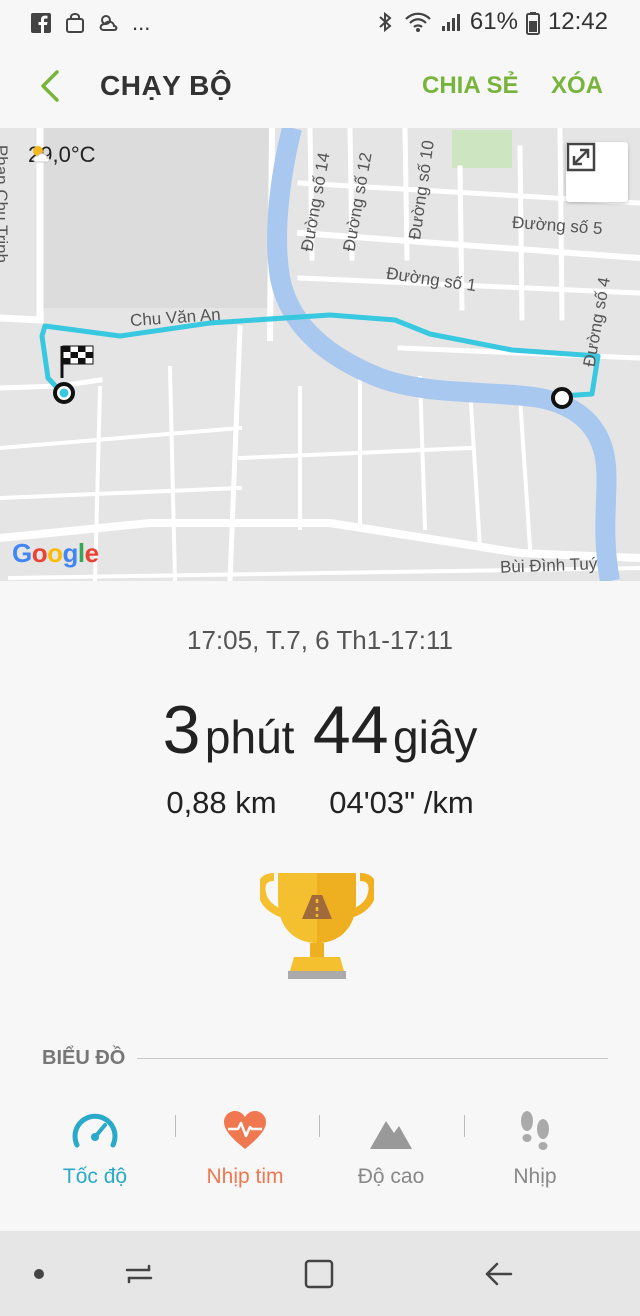 The width and height of the screenshot is (640, 1316). I want to click on home-icon, so click(319, 1274).